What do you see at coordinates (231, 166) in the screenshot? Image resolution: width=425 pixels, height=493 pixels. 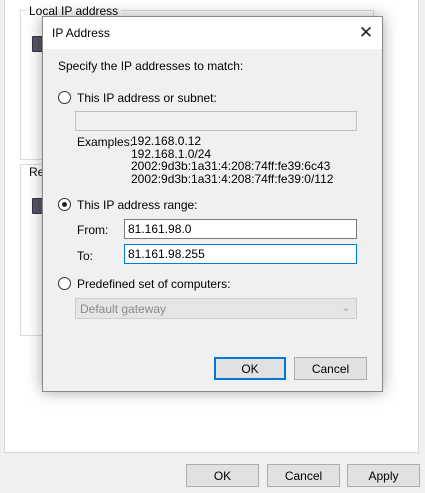 I see `example-item: 2002:9d3b:1a31:4:208:74ff:fe39:6c43` at bounding box center [231, 166].